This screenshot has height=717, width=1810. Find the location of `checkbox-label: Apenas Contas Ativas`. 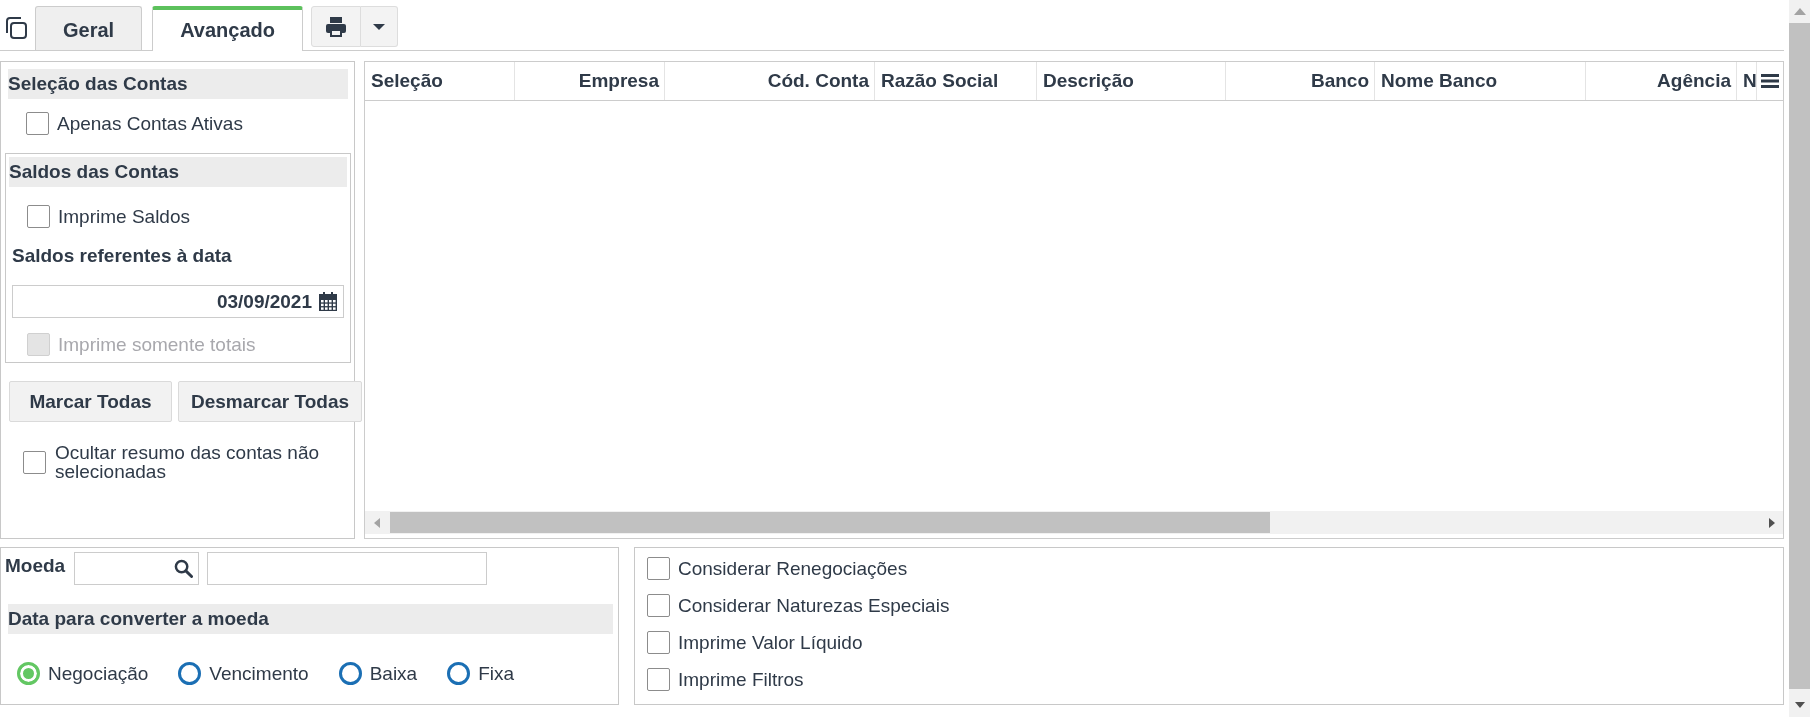

checkbox-label: Apenas Contas Ativas is located at coordinates (150, 123).